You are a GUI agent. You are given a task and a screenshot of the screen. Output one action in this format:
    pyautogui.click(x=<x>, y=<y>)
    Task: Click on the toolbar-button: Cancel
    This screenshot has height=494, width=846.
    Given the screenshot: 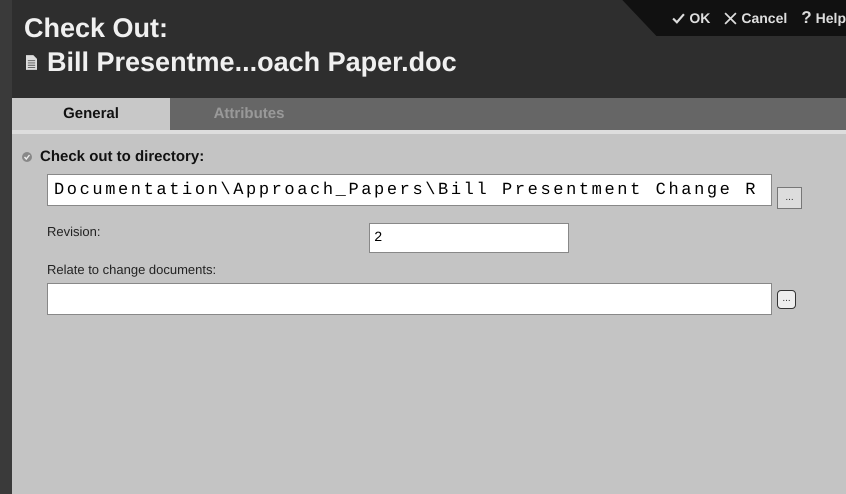 What is the action you would take?
    pyautogui.click(x=756, y=18)
    